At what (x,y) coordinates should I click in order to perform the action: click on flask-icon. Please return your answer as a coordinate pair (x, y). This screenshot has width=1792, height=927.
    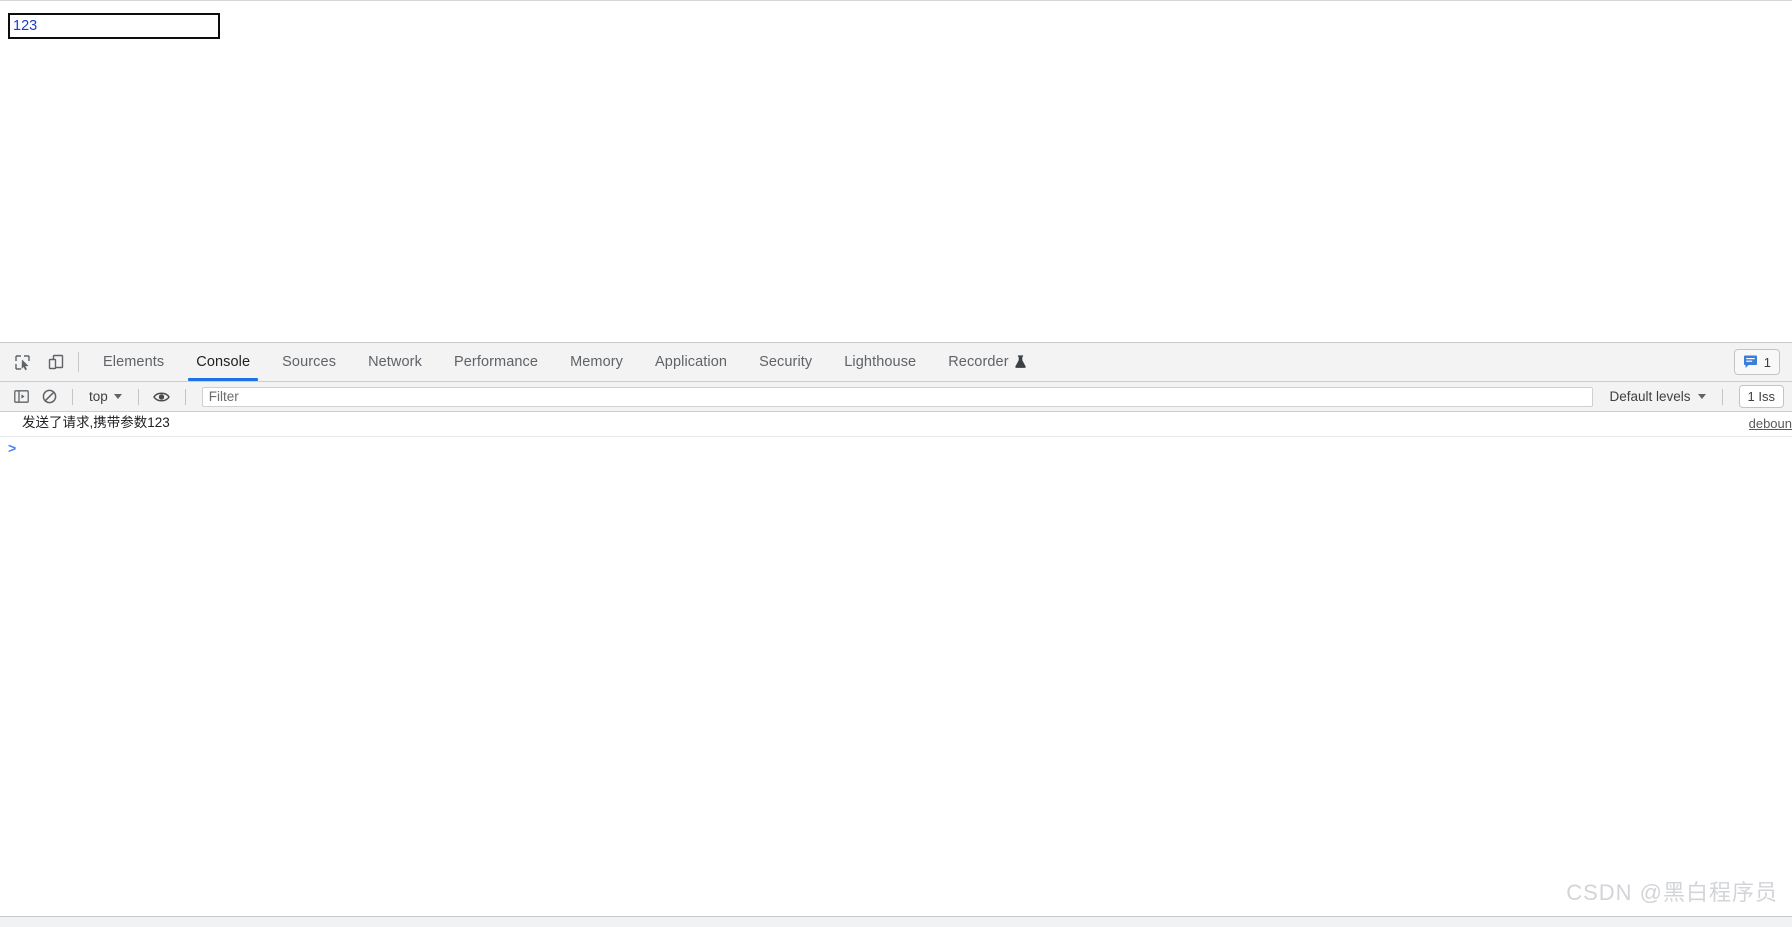
    Looking at the image, I should click on (1020, 362).